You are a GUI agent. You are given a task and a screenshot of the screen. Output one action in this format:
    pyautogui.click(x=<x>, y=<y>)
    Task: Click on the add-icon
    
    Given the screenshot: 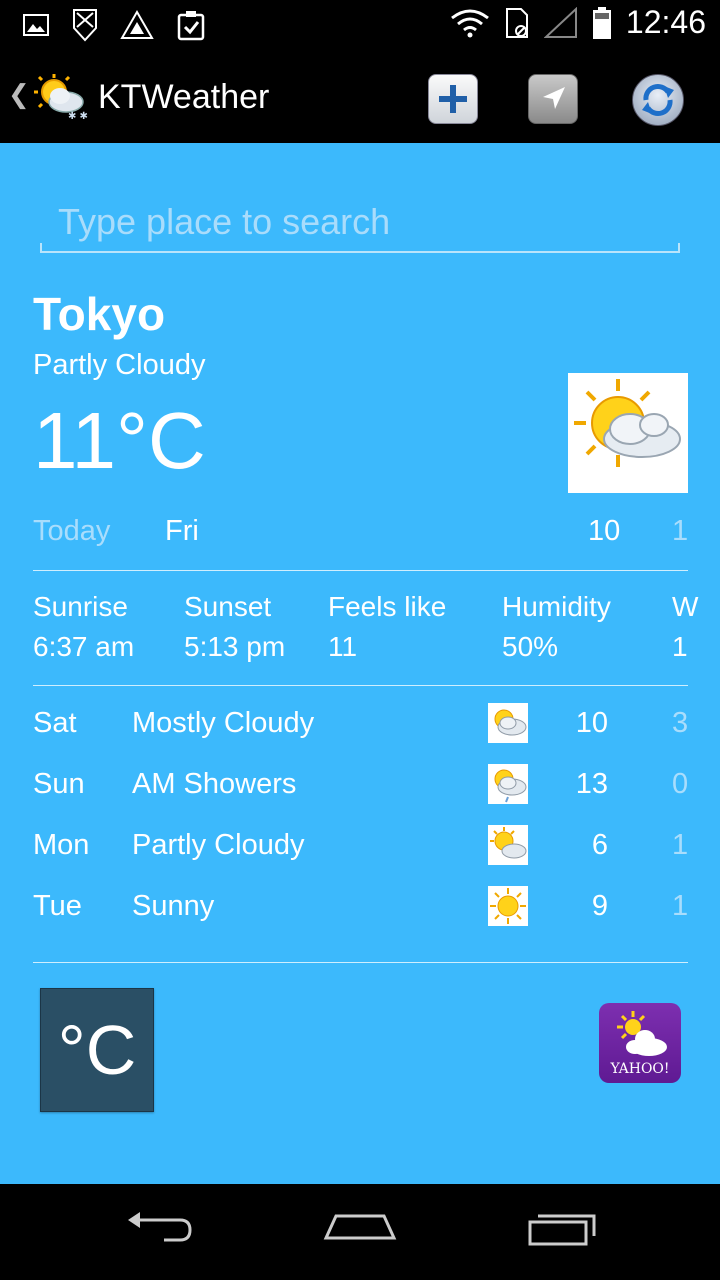 What is the action you would take?
    pyautogui.click(x=453, y=99)
    